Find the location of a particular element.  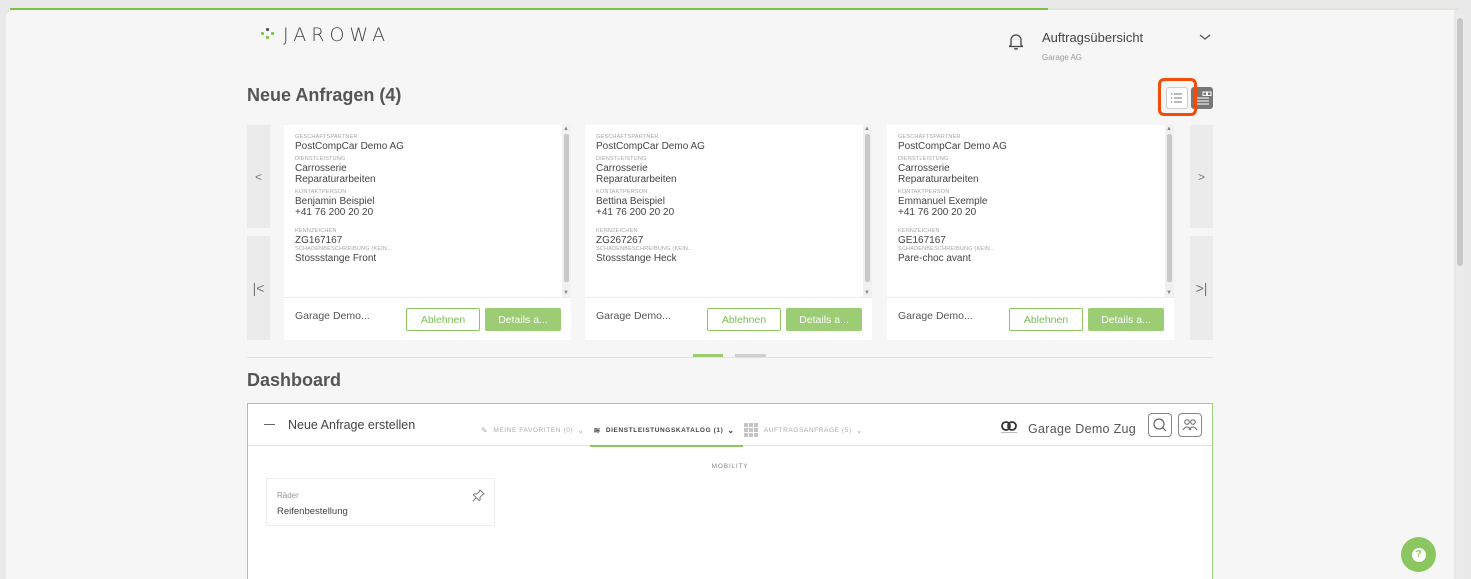

tab-label: AUFTRAGSANFRAGE (5) is located at coordinates (807, 430).